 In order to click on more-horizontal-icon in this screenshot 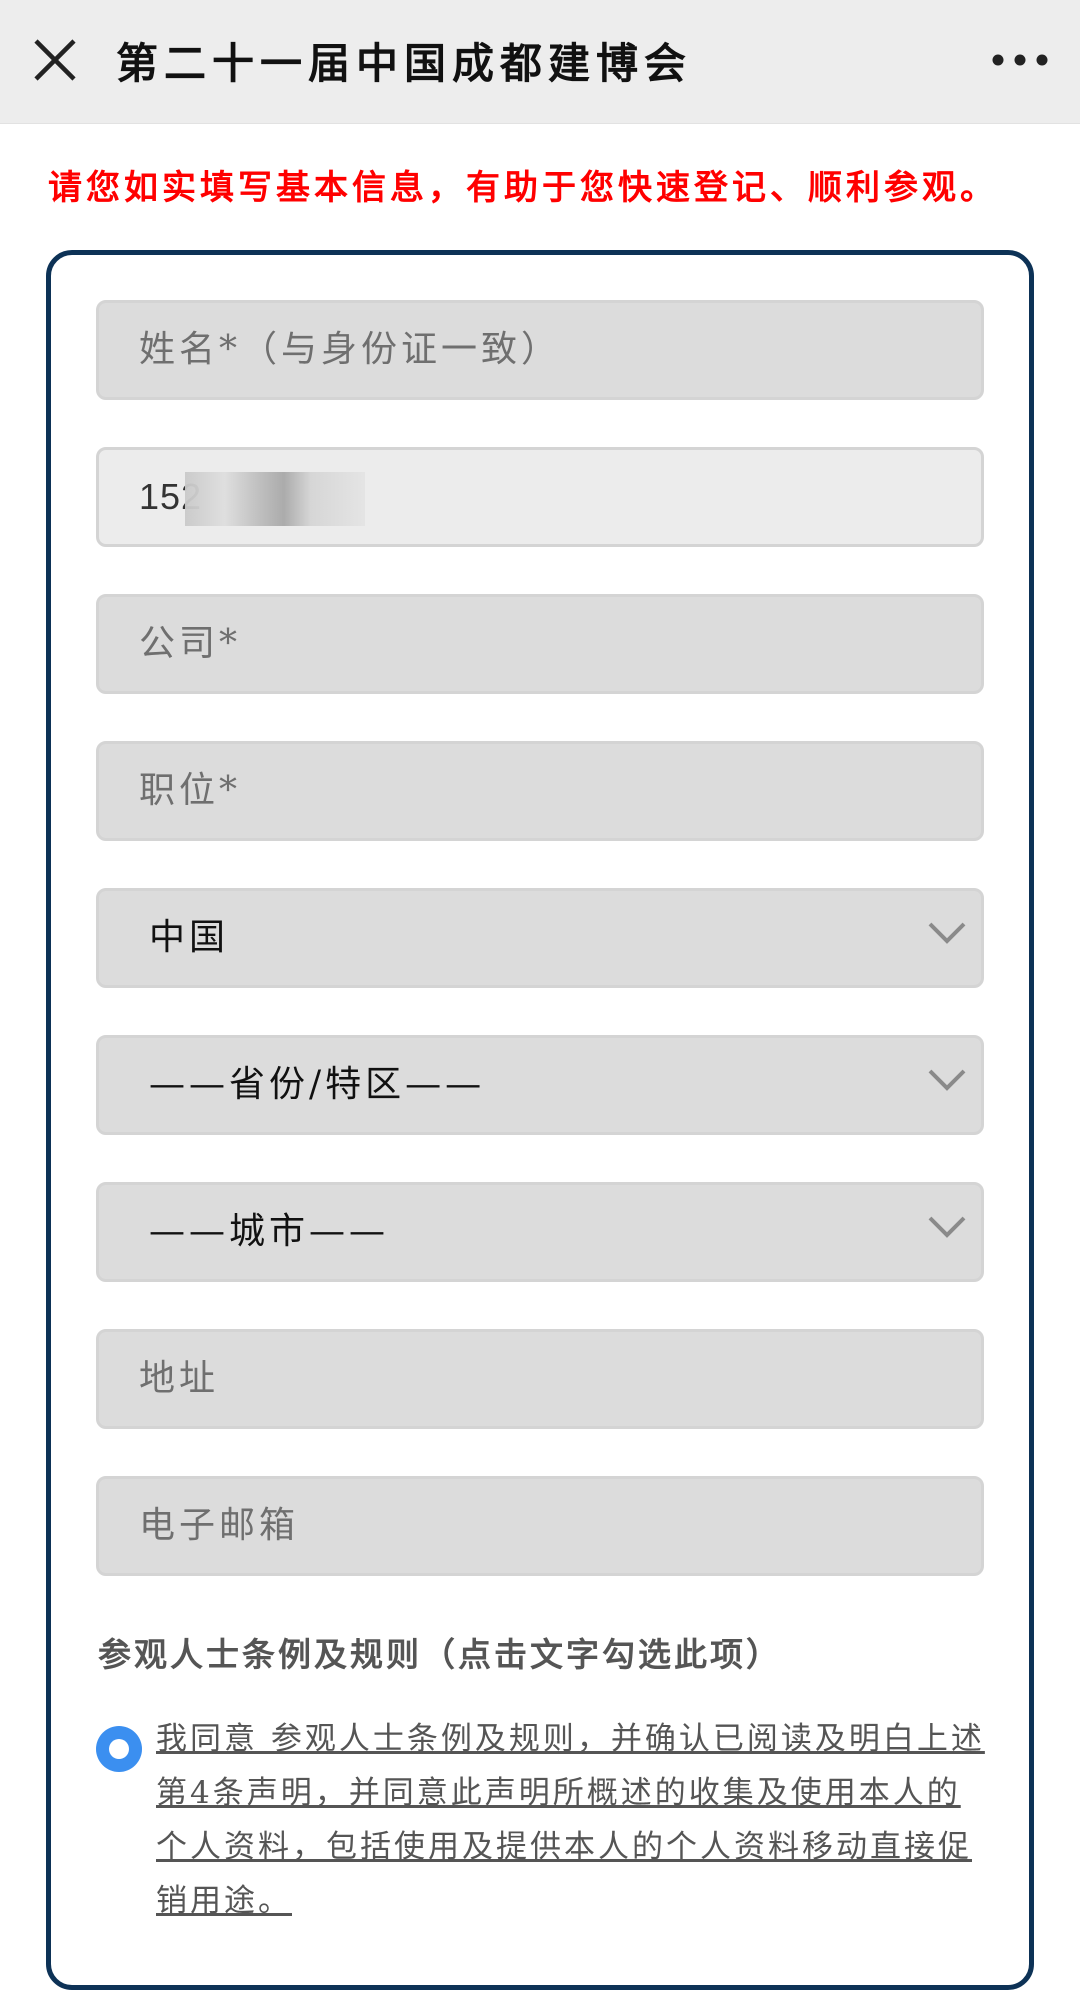, I will do `click(1020, 60)`.